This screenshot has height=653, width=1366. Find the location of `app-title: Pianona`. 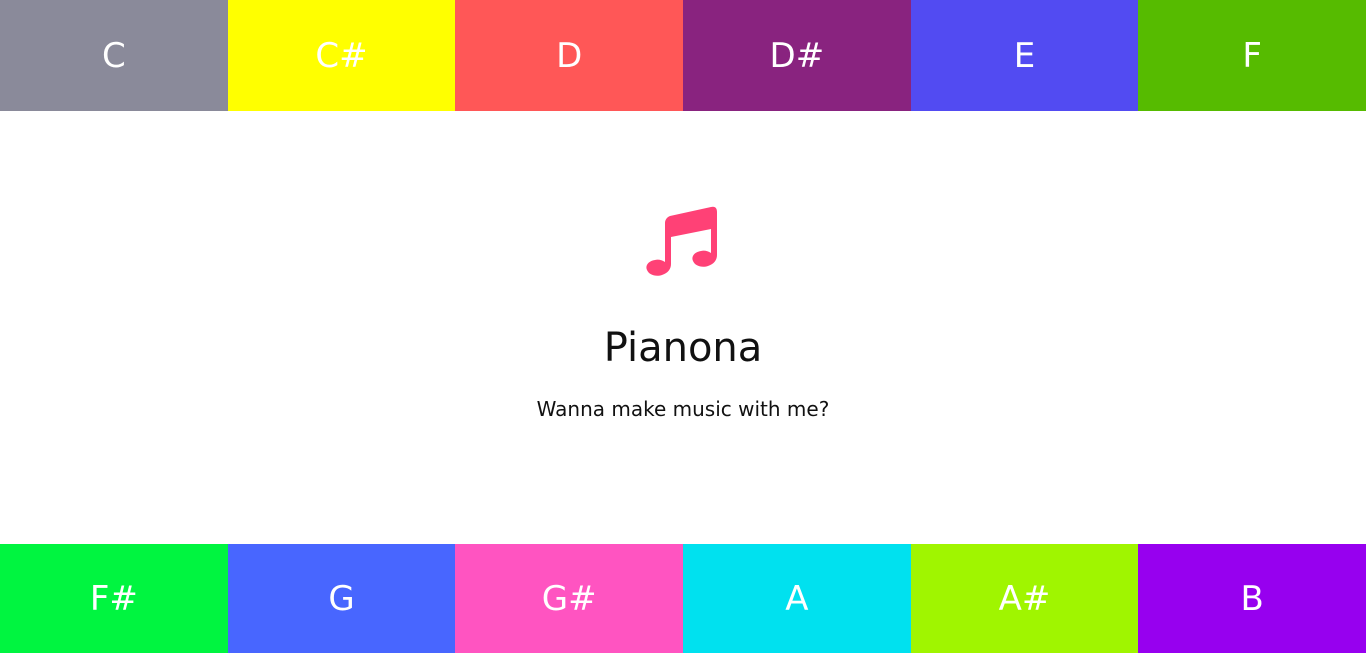

app-title: Pianona is located at coordinates (683, 348).